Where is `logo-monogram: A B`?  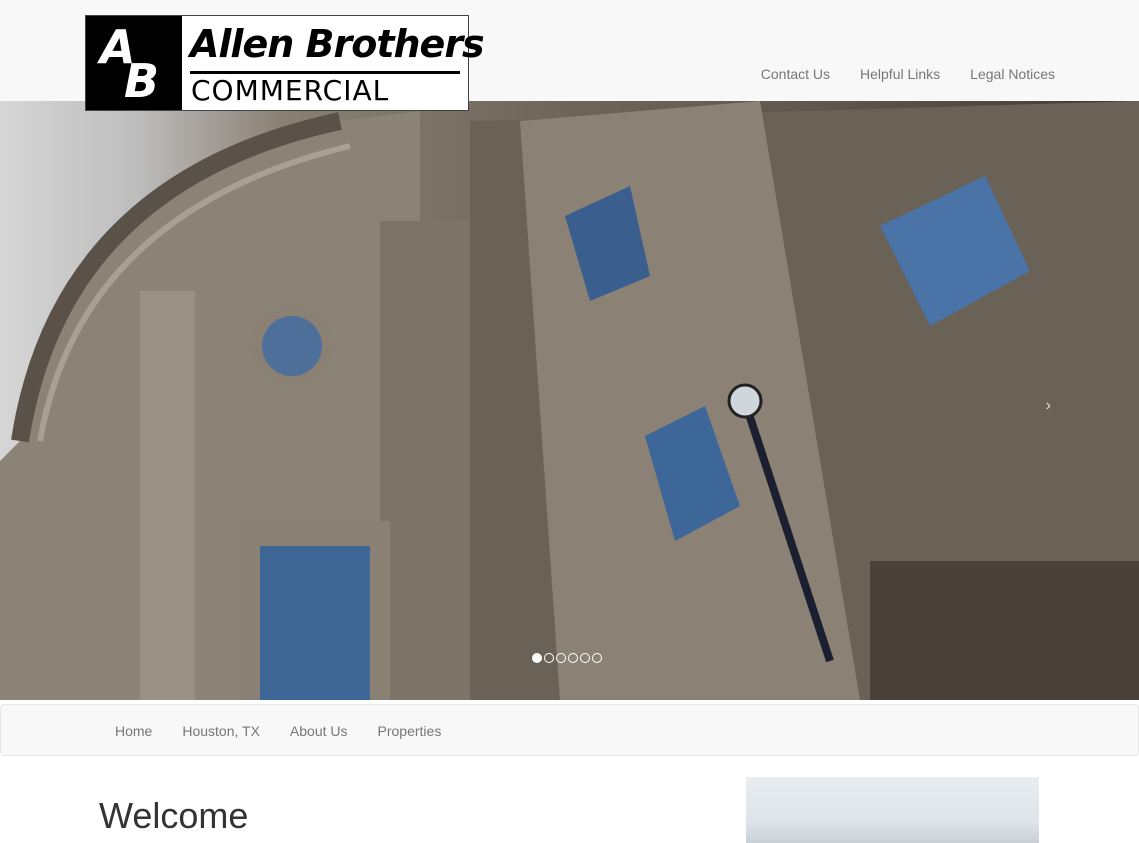
logo-monogram: A B is located at coordinates (134, 63).